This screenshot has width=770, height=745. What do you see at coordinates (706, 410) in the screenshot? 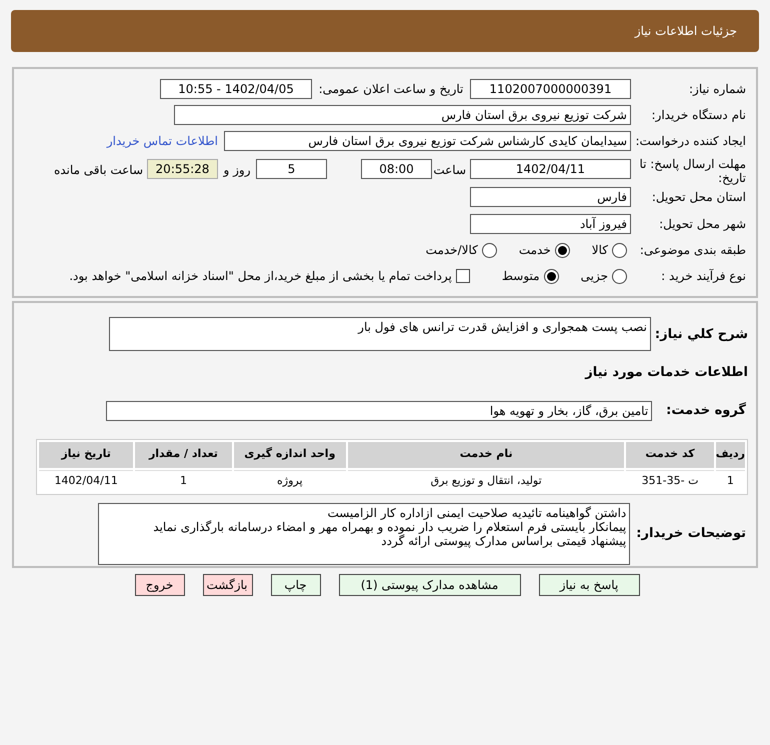
I see `field-label: گروه خدمت:` at bounding box center [706, 410].